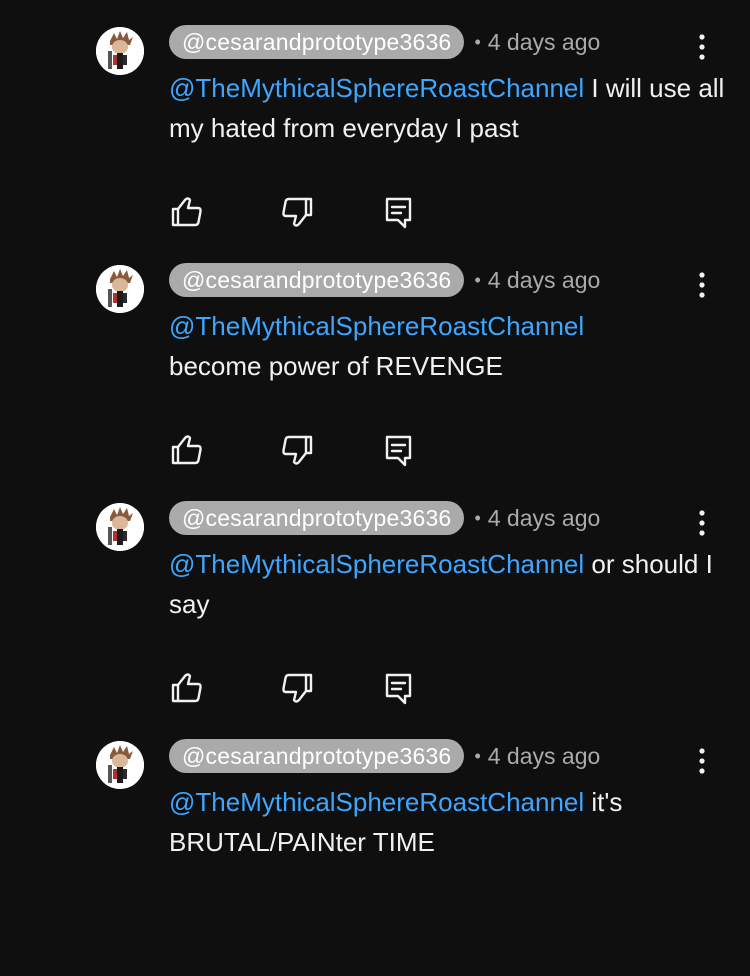 Image resolution: width=750 pixels, height=976 pixels. I want to click on comment-body-text: become power of REVENGE, so click(336, 366).